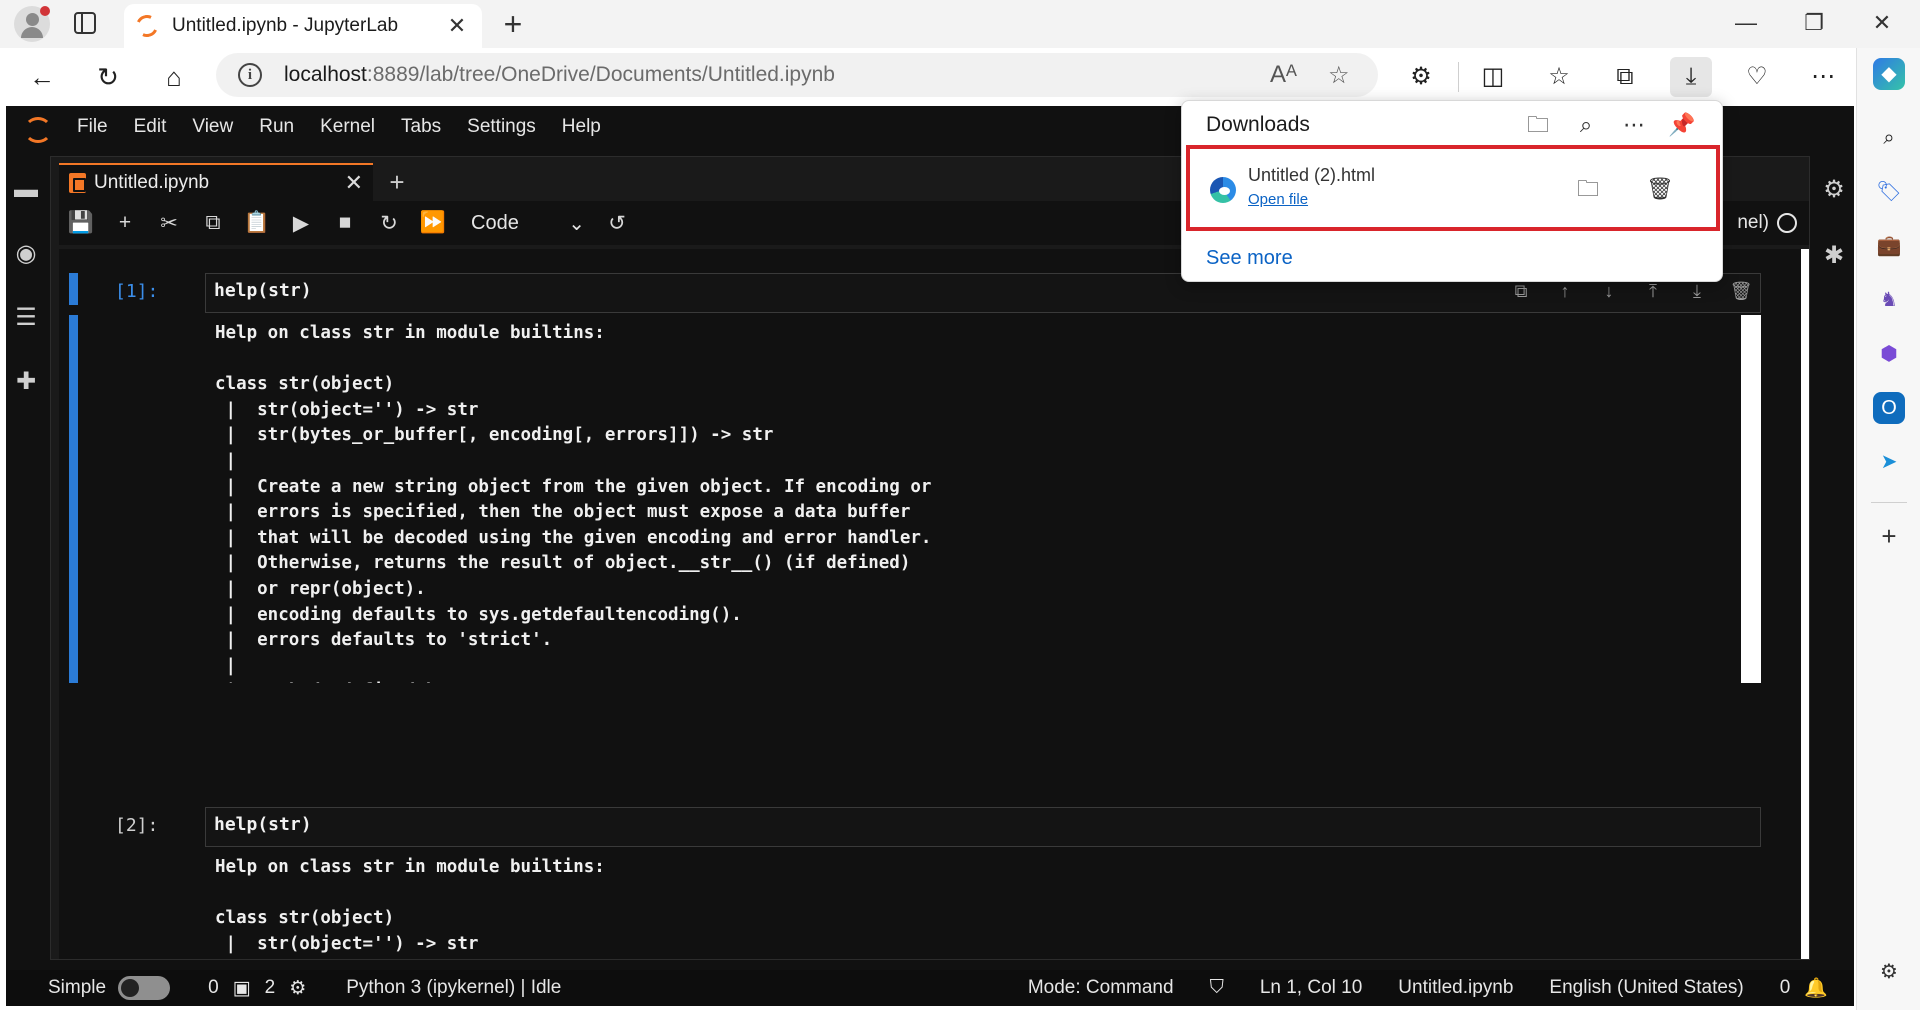  What do you see at coordinates (983, 827) in the screenshot?
I see `cell-2-input: help(str)` at bounding box center [983, 827].